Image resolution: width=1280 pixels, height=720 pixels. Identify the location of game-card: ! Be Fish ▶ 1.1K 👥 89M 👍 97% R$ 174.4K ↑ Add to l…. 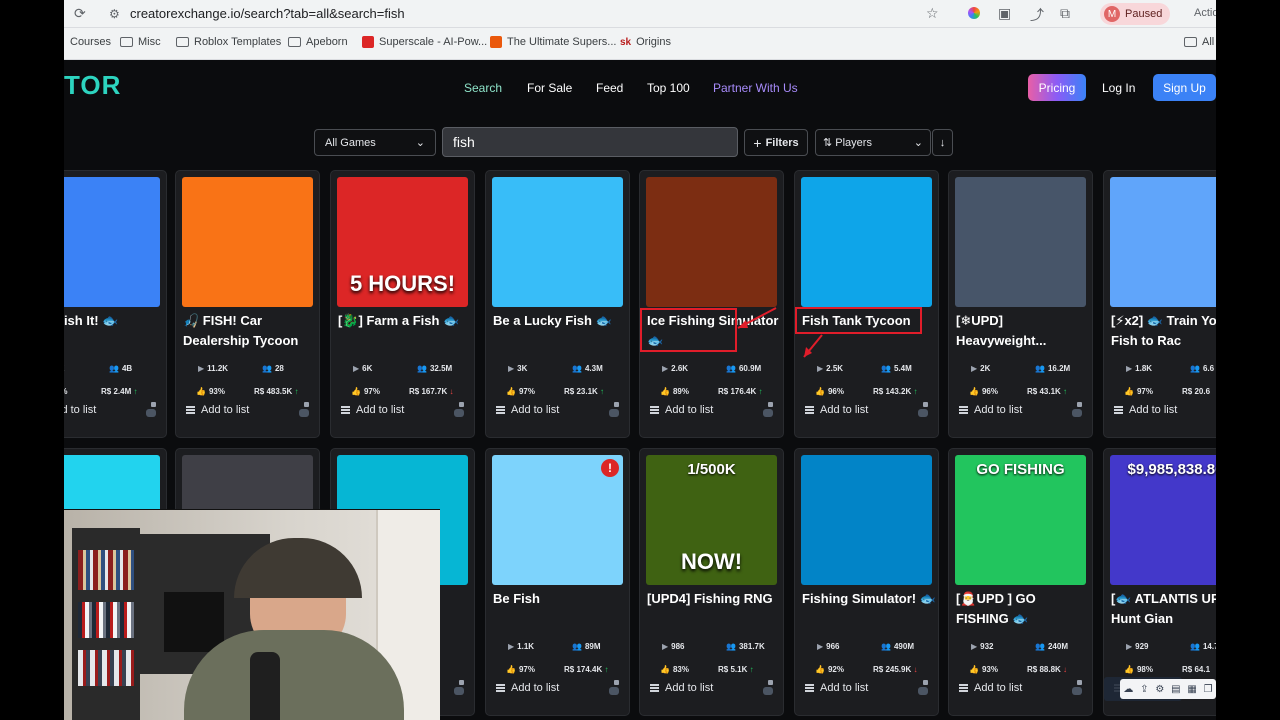
(557, 582).